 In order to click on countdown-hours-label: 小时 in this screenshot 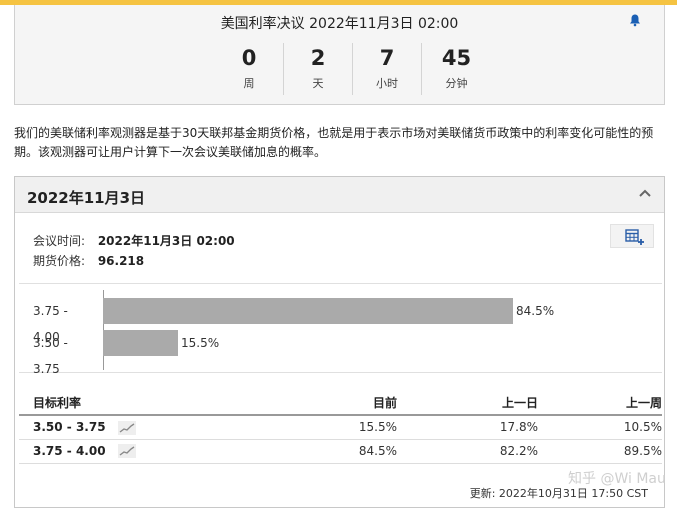, I will do `click(387, 83)`.